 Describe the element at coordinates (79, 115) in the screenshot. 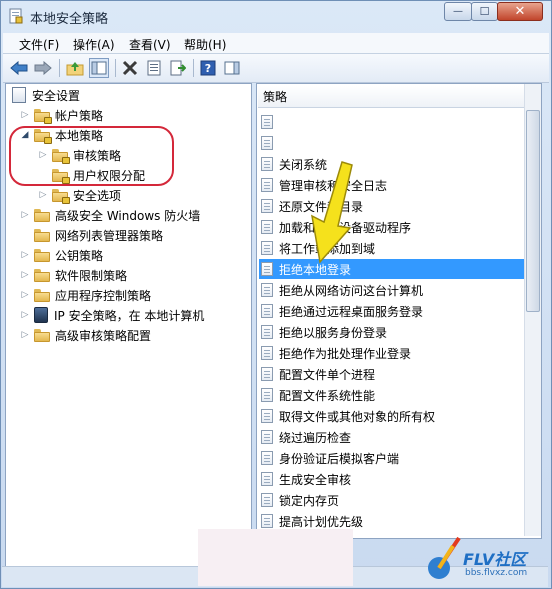

I see `tree-item-label: 帐户策略` at that location.